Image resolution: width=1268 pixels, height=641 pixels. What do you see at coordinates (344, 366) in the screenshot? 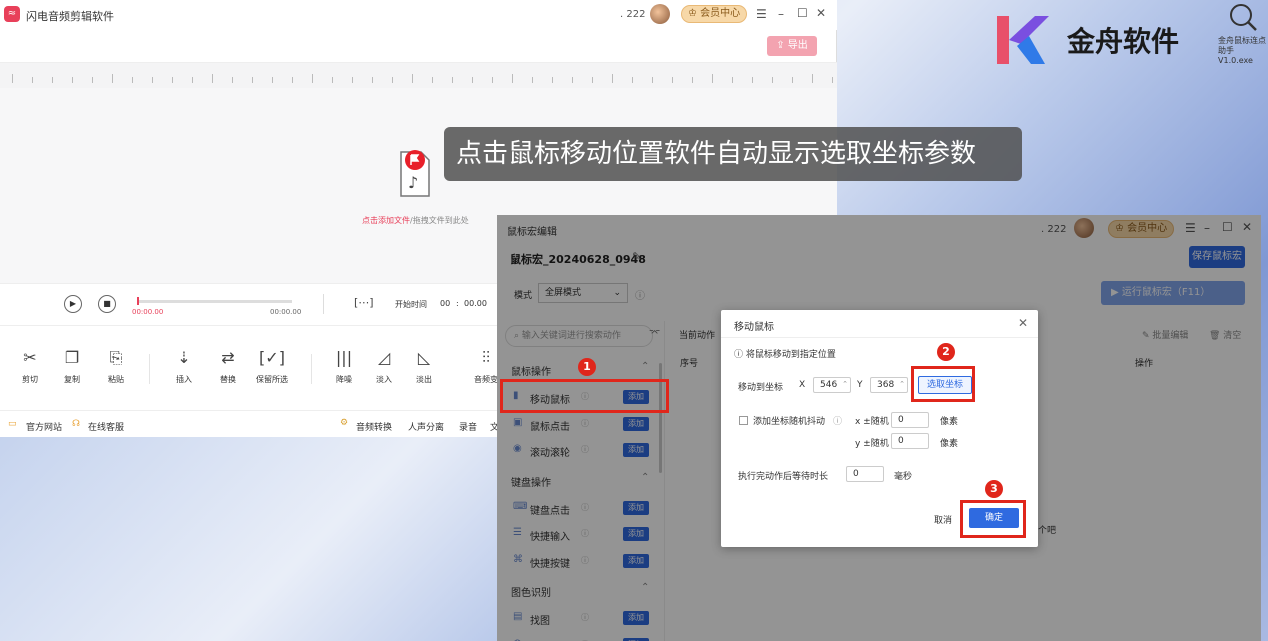
I see `tool-denoise: ||| 降噪` at bounding box center [344, 366].